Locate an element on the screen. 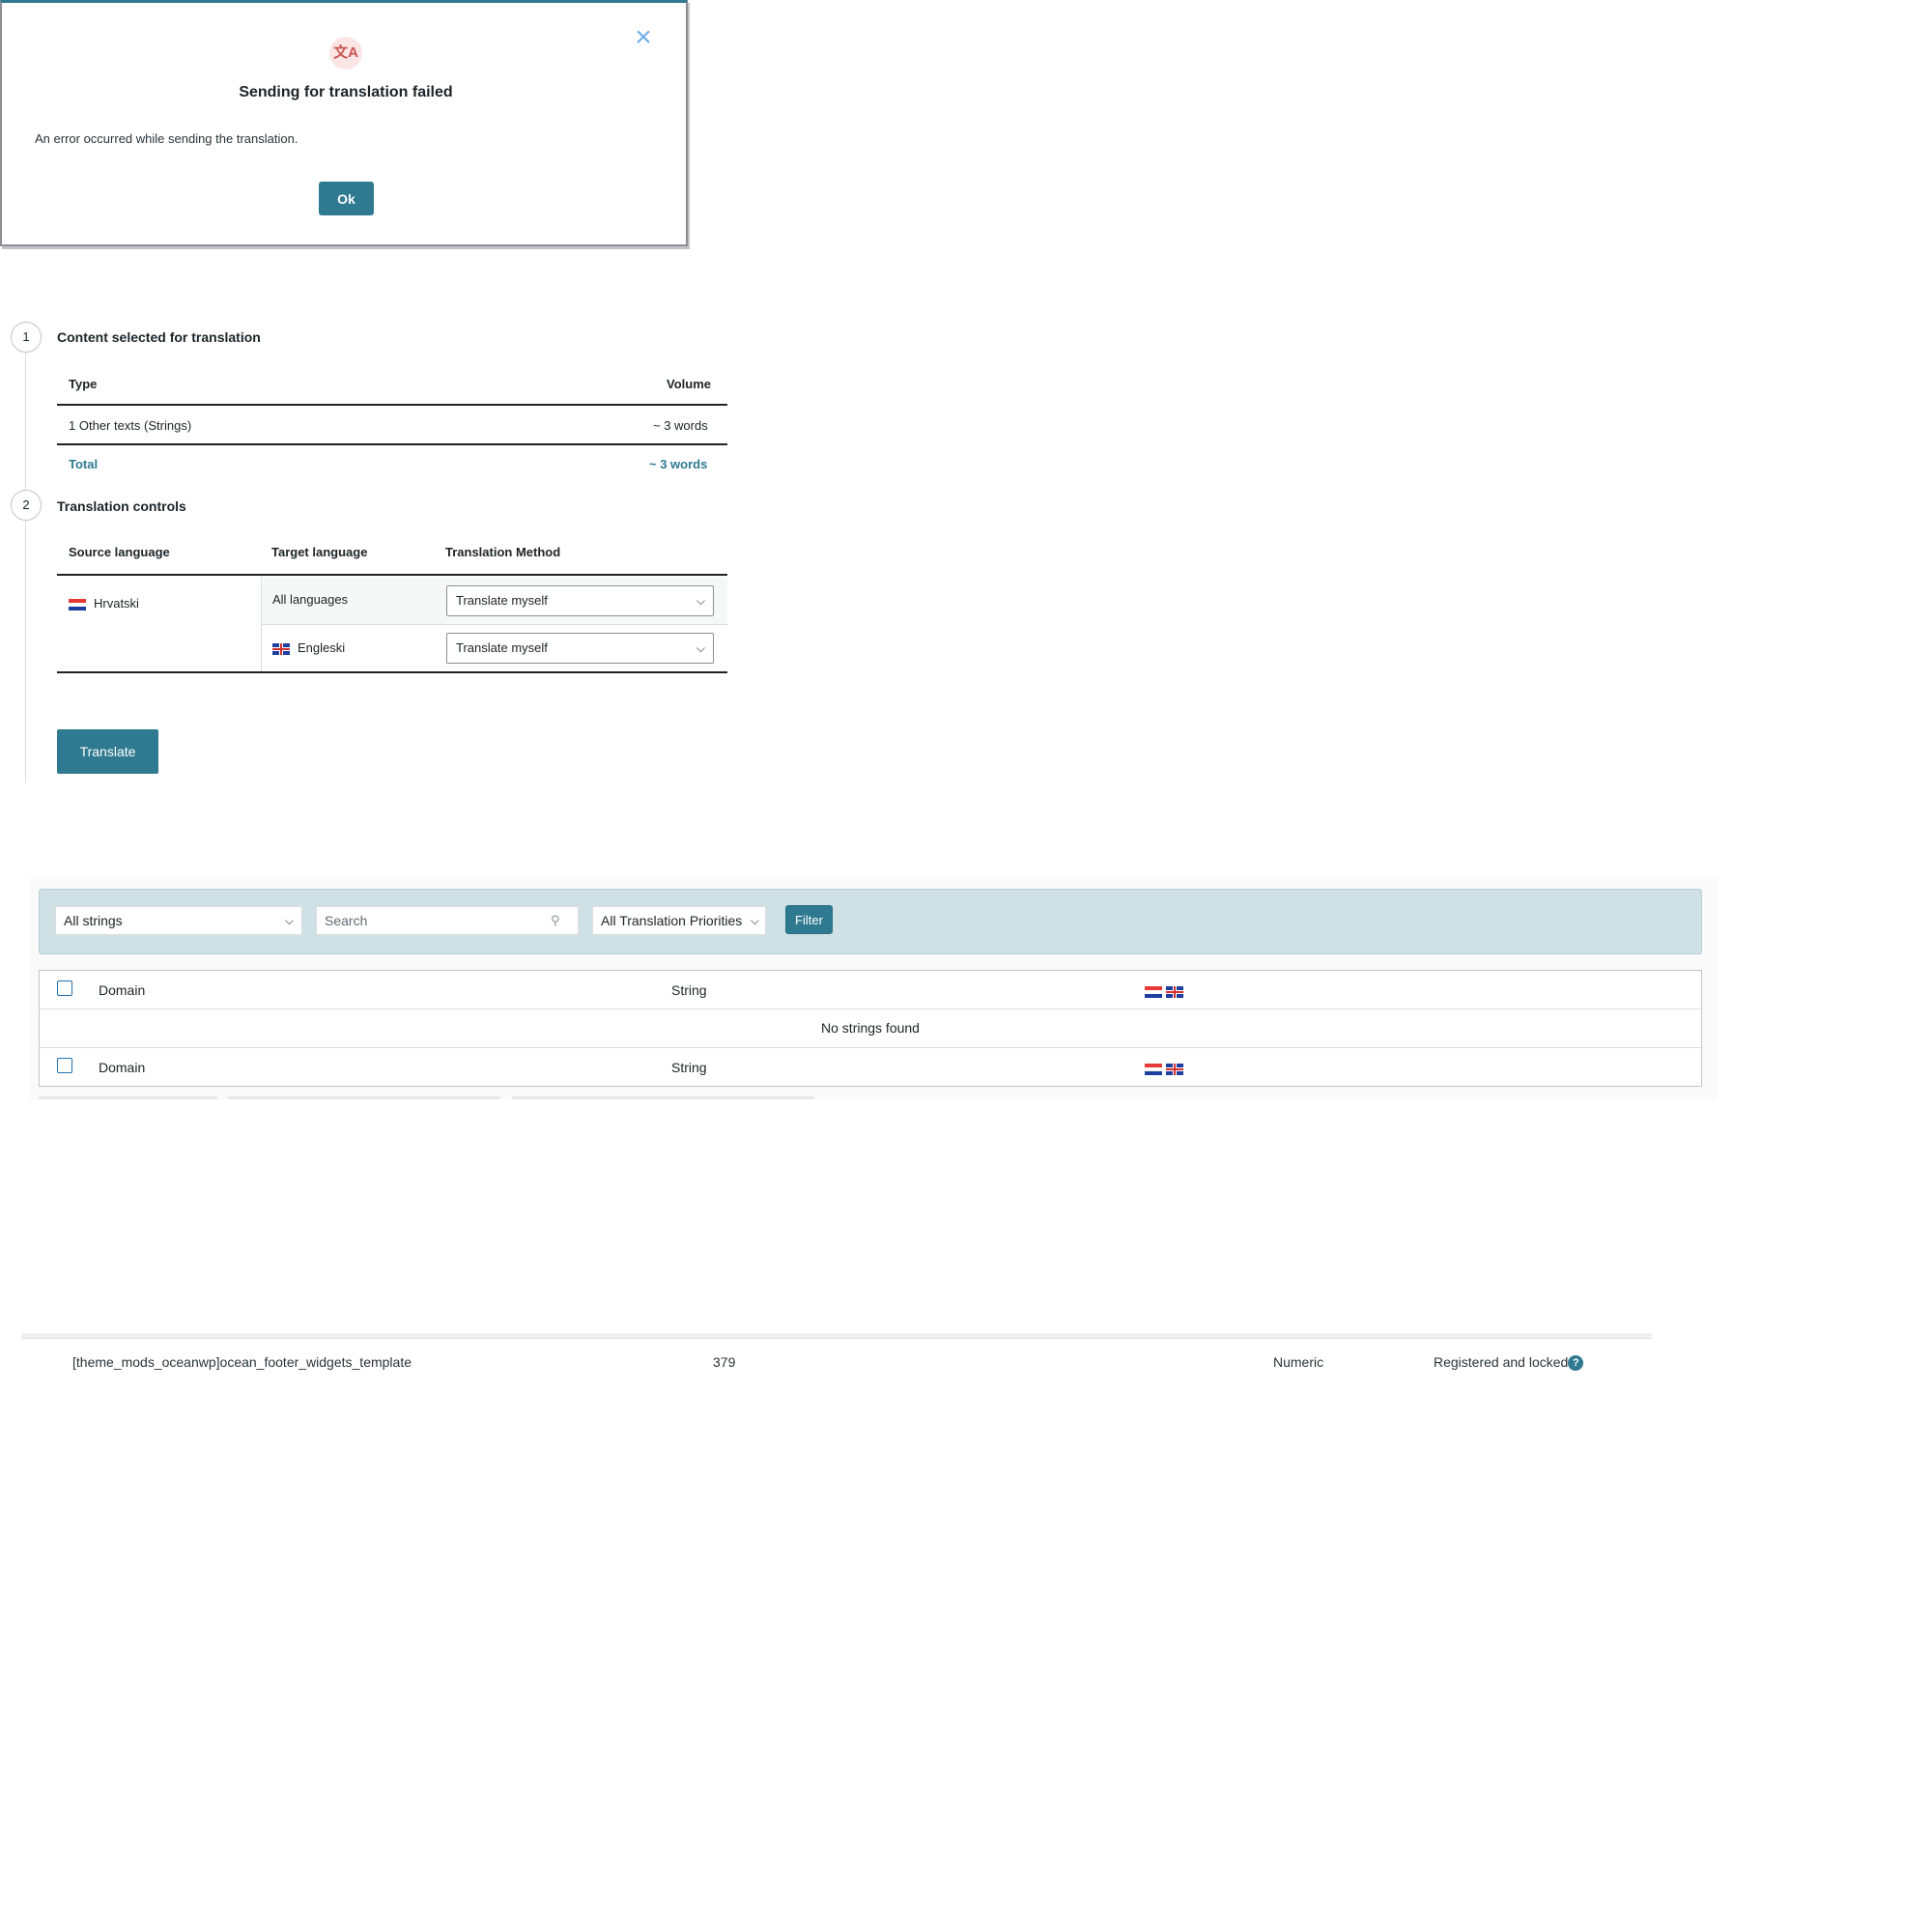 Image resolution: width=1932 pixels, height=1932 pixels. column-header-source: Source language is located at coordinates (119, 552).